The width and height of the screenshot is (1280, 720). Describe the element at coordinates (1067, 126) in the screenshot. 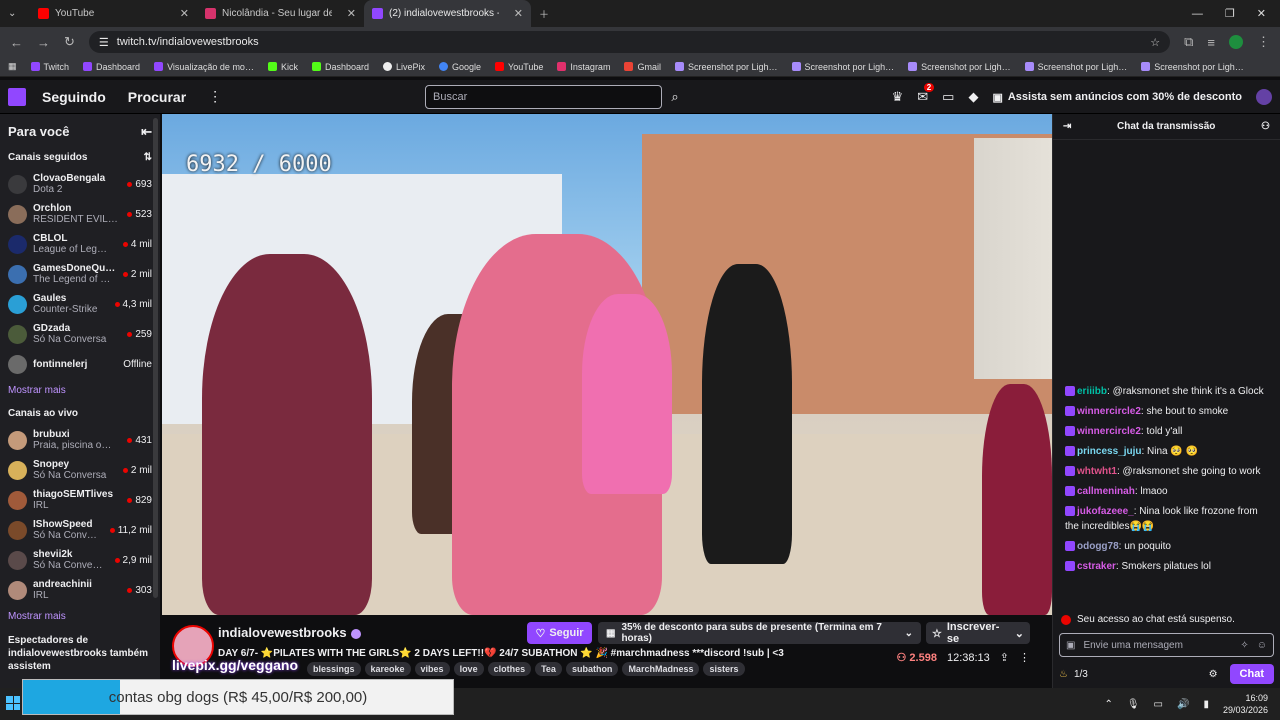

I see `collapse-chat-icon: ⇥` at that location.